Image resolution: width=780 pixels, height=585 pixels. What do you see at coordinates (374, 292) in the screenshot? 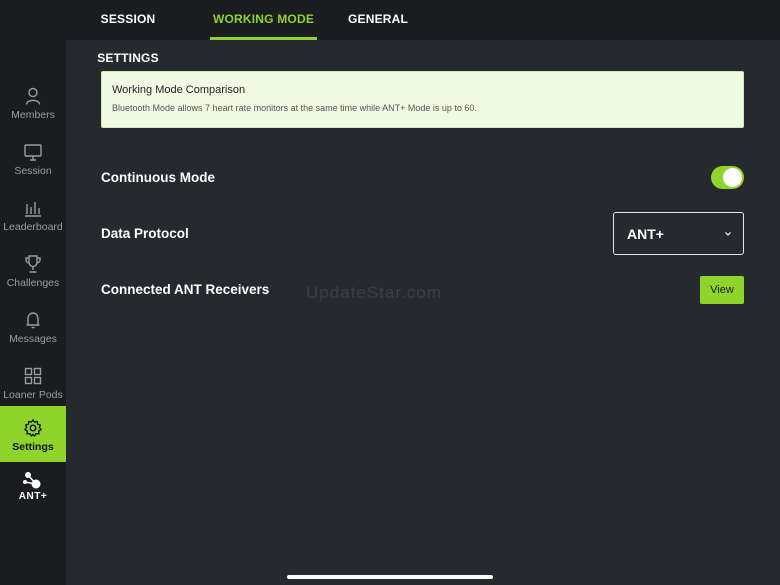
I see `watermark: UpdateStar.com` at bounding box center [374, 292].